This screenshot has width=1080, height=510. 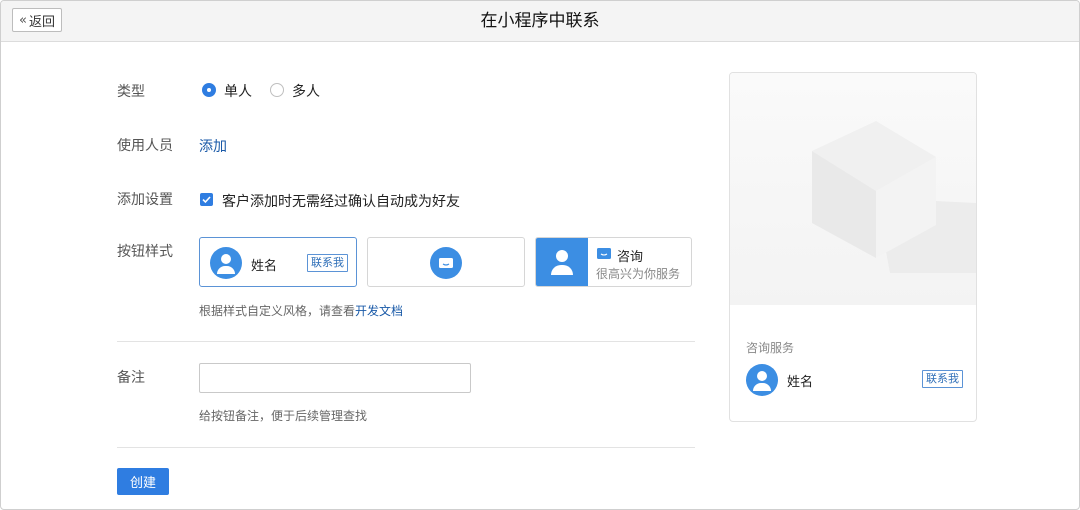 What do you see at coordinates (562, 262) in the screenshot?
I see `user-icon` at bounding box center [562, 262].